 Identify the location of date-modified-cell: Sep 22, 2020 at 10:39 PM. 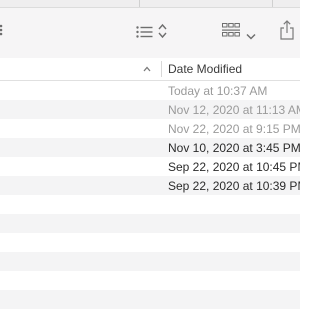
(234, 186).